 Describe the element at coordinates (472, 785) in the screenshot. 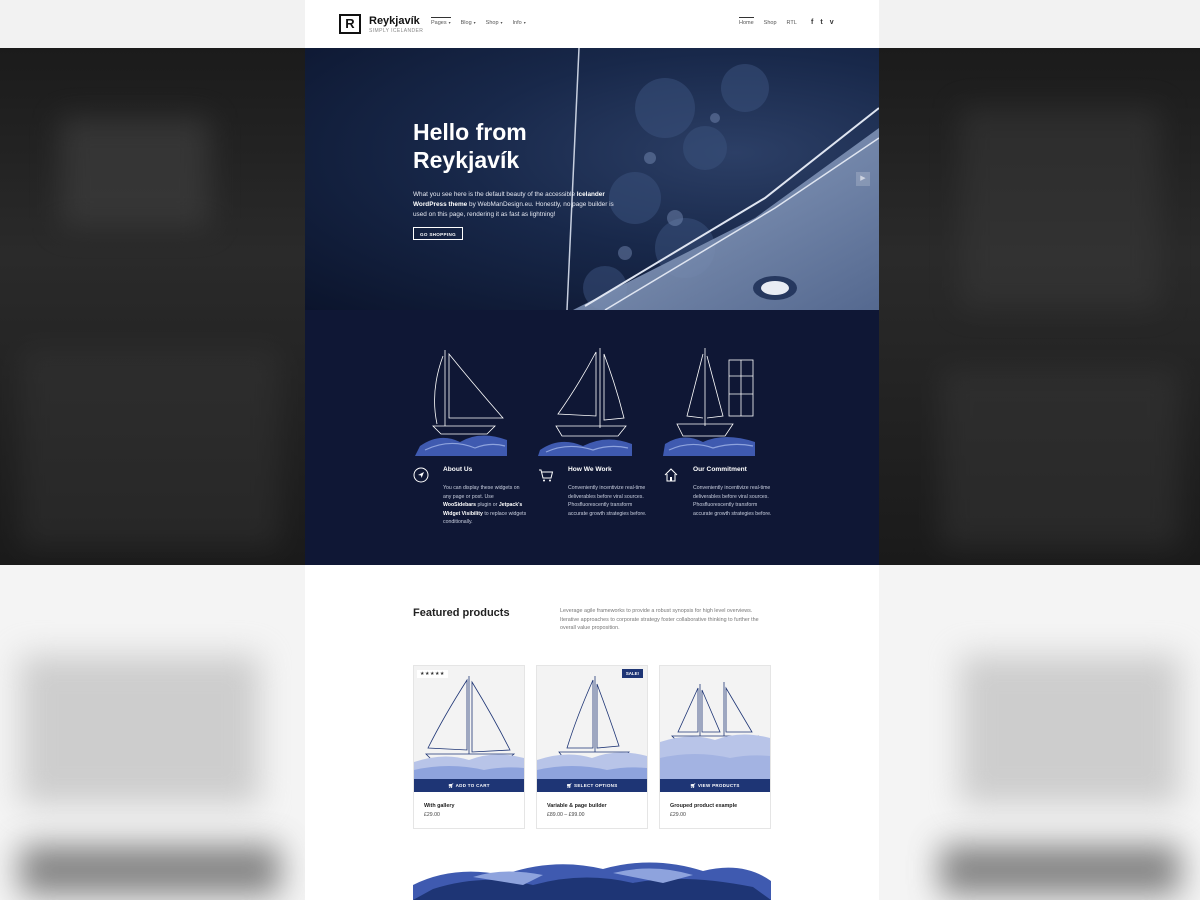

I see `button-label: ADD TO CART` at that location.